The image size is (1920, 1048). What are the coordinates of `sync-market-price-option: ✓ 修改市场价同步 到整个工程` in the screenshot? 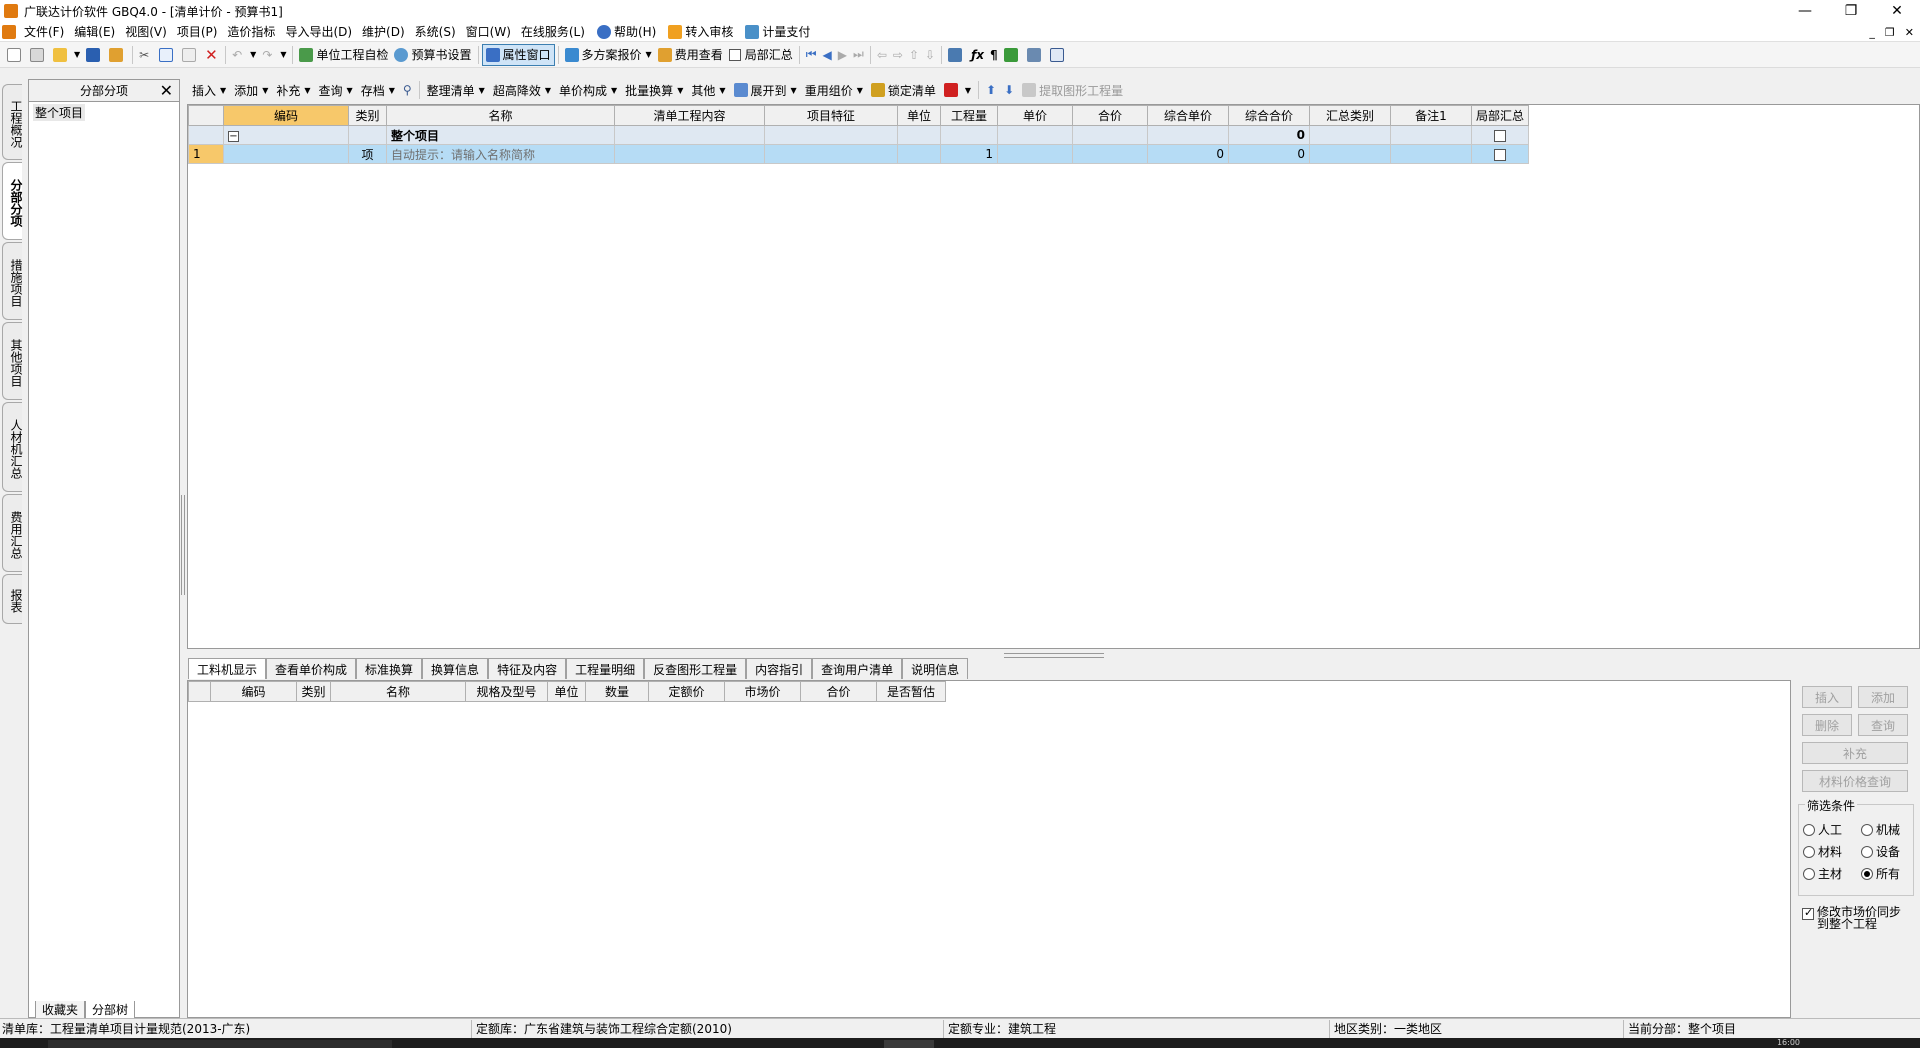 It's located at (1851, 918).